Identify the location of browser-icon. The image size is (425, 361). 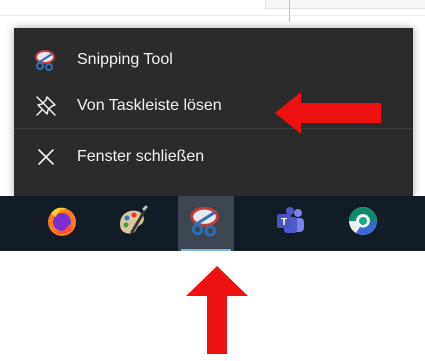
(363, 223).